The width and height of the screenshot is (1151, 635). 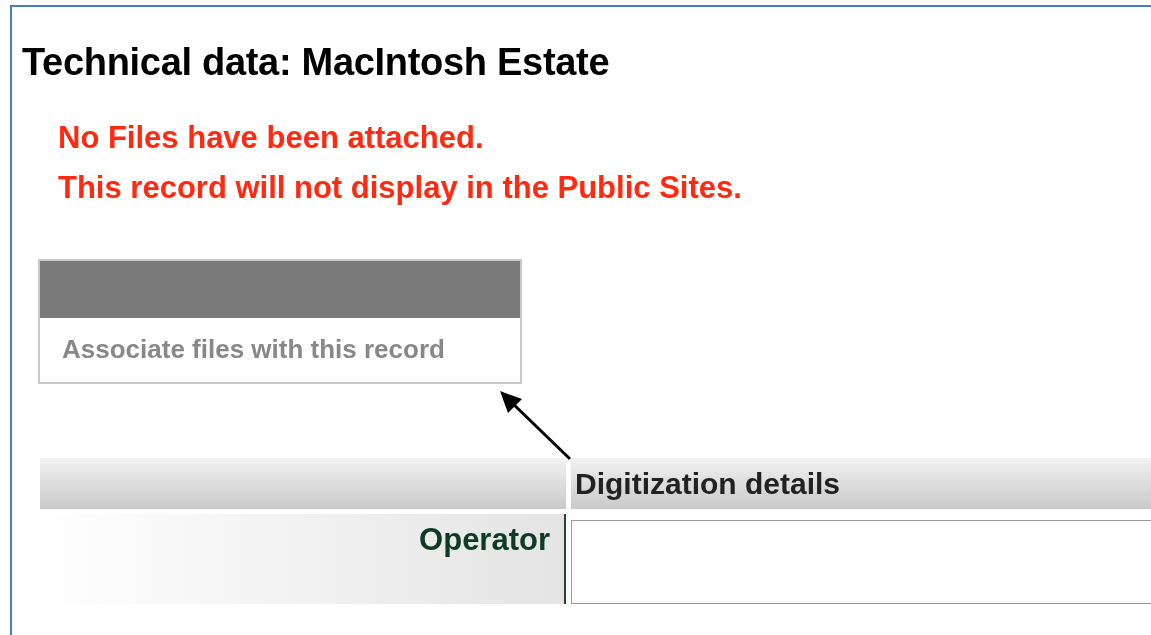 What do you see at coordinates (316, 62) in the screenshot?
I see `page-title: Technical data: MacIntosh Estate` at bounding box center [316, 62].